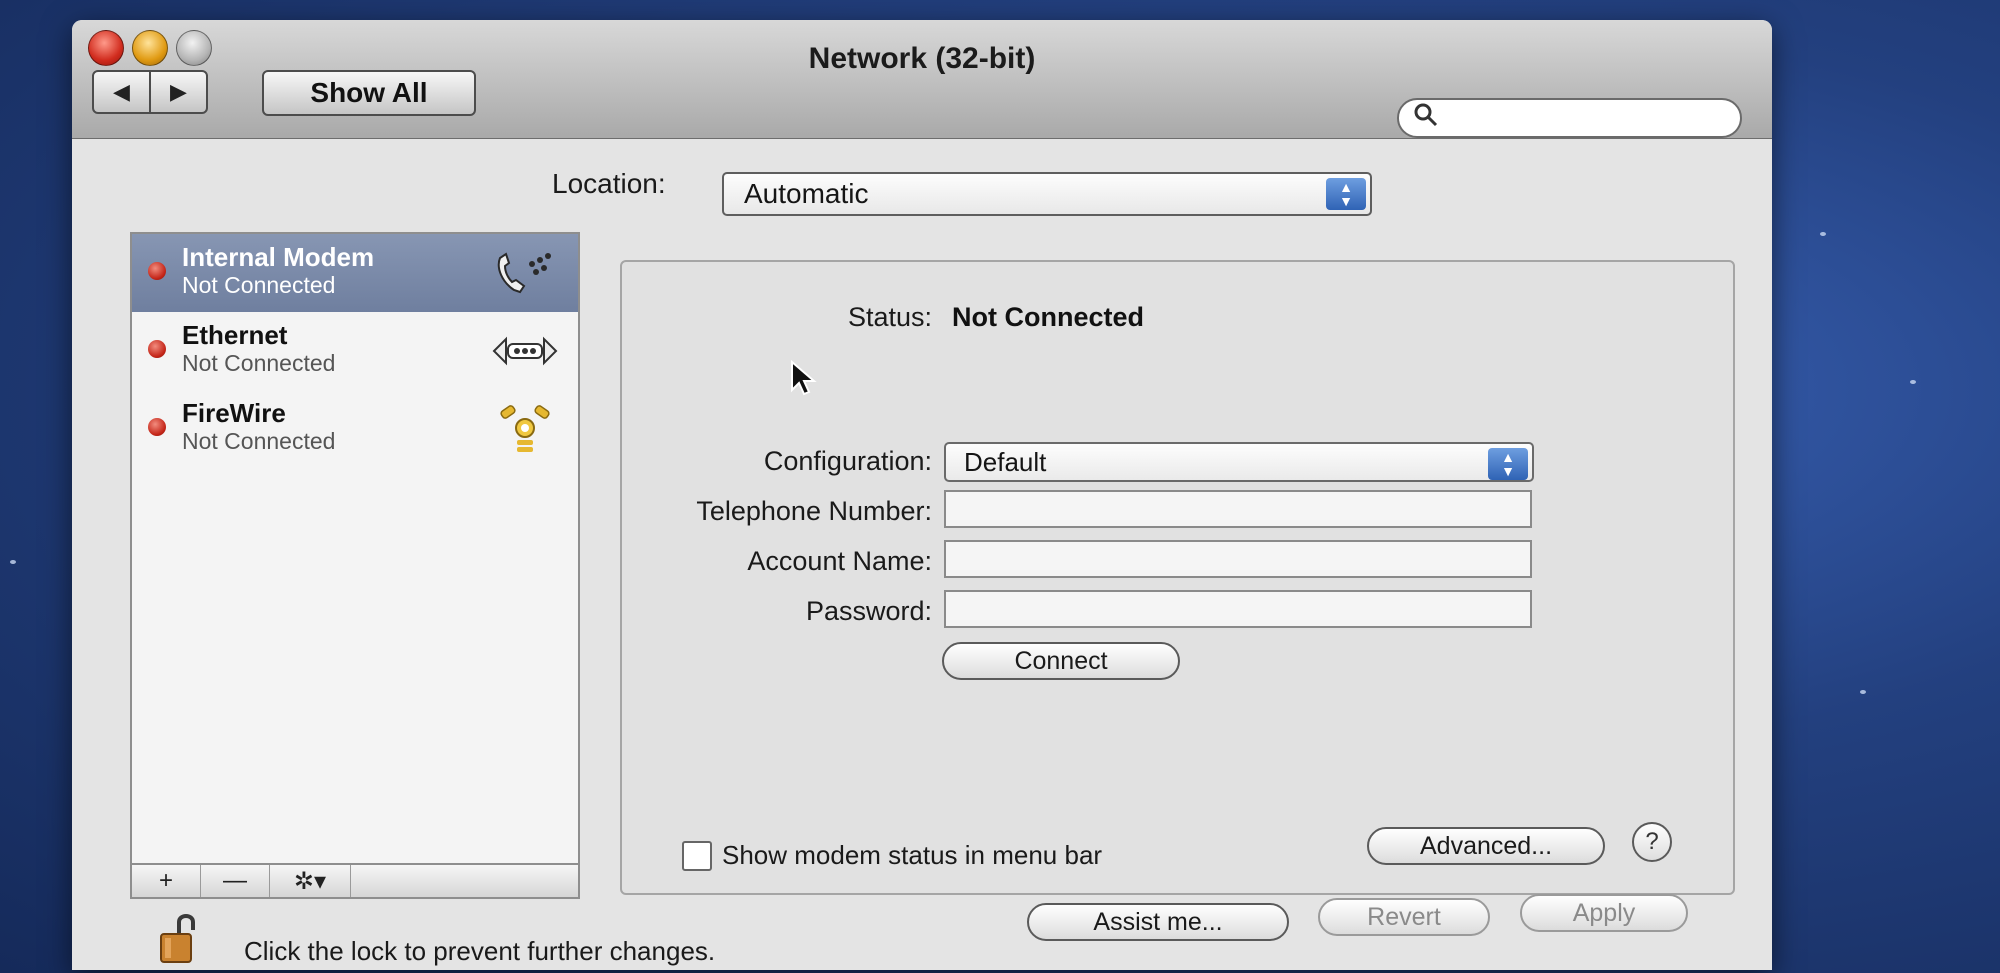 Image resolution: width=2000 pixels, height=973 pixels. I want to click on password-input, so click(1240, 610).